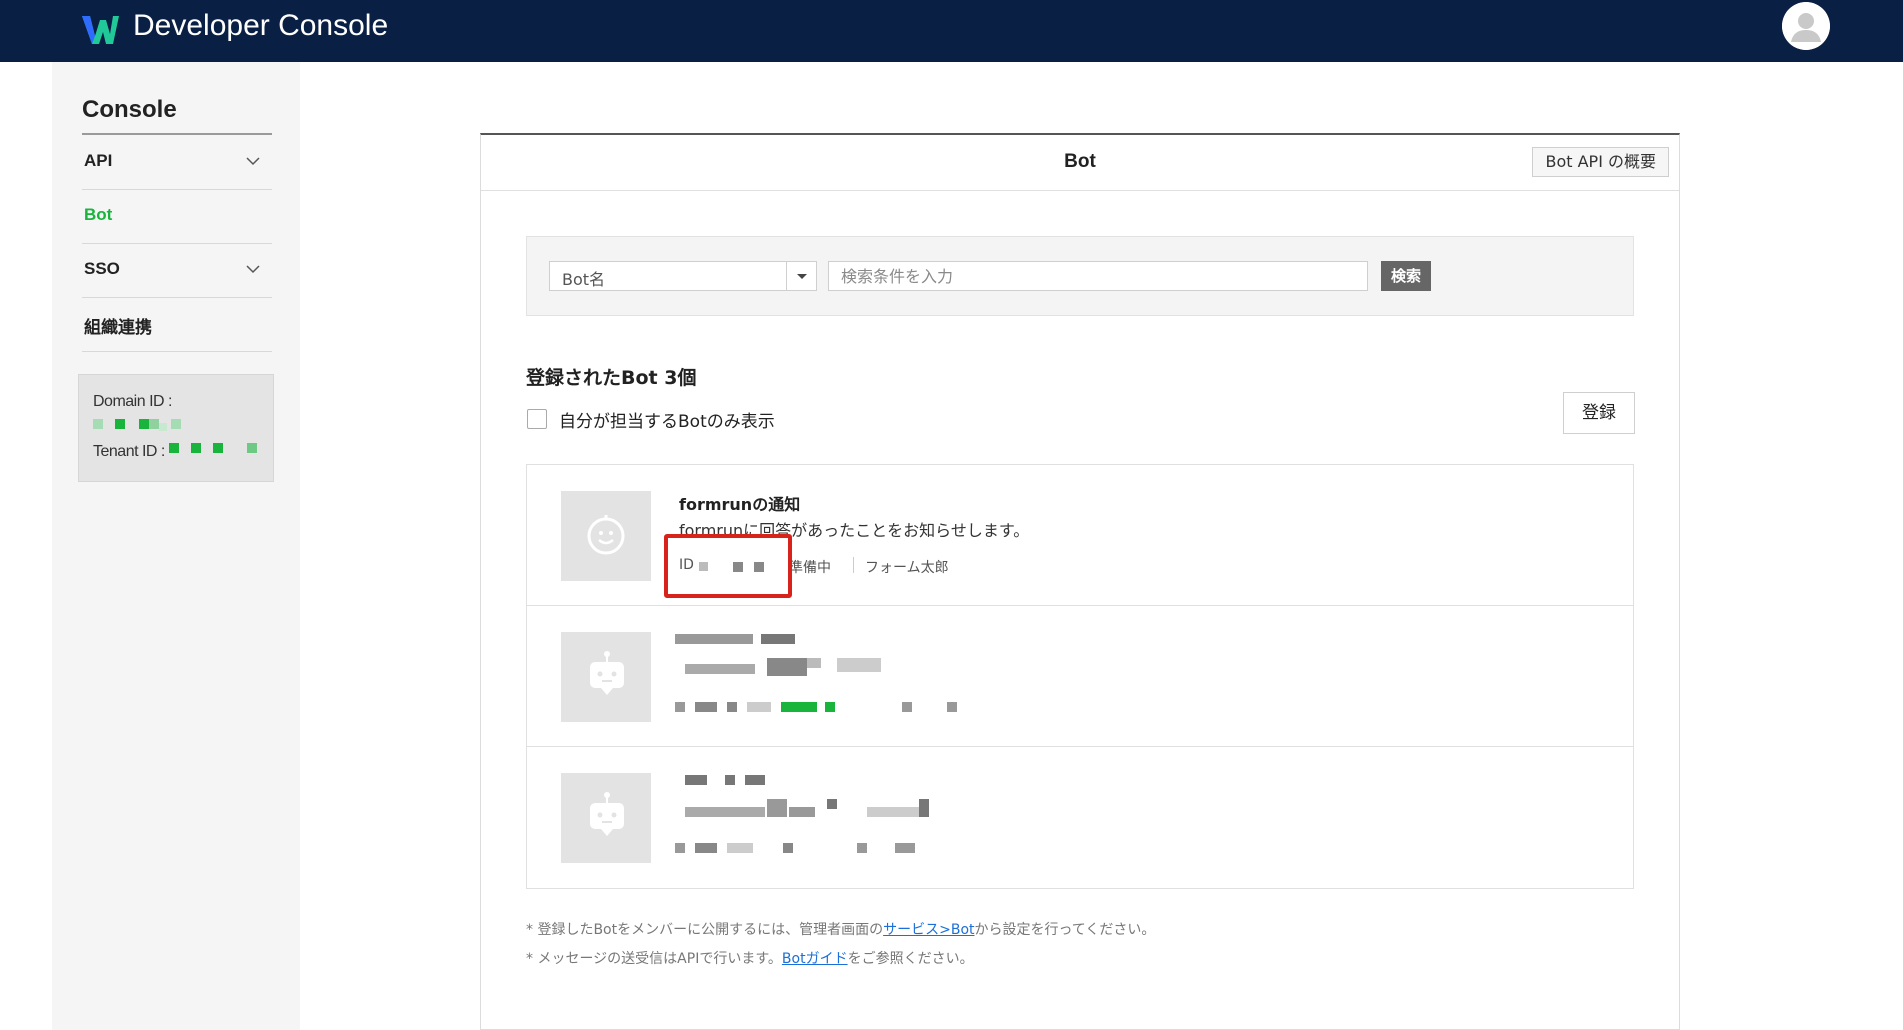 The width and height of the screenshot is (1903, 1030). I want to click on my-bots-only-checkbox, so click(537, 419).